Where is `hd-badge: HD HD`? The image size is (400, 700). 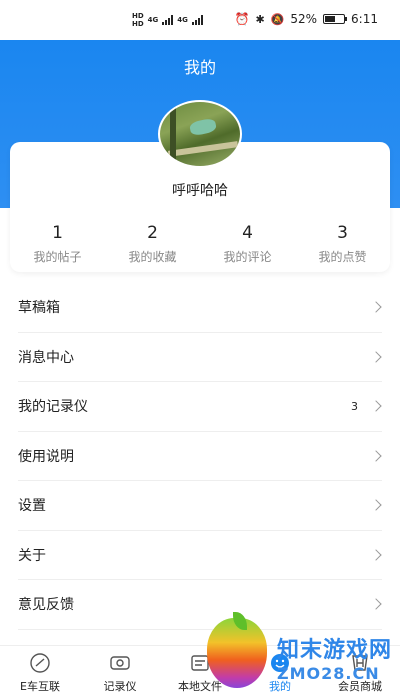 hd-badge: HD HD is located at coordinates (138, 20).